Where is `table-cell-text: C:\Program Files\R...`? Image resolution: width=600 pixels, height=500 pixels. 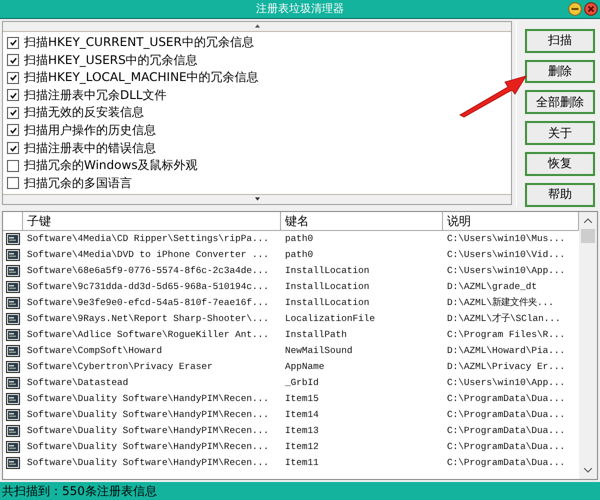
table-cell-text: C:\Program Files\R... is located at coordinates (506, 334).